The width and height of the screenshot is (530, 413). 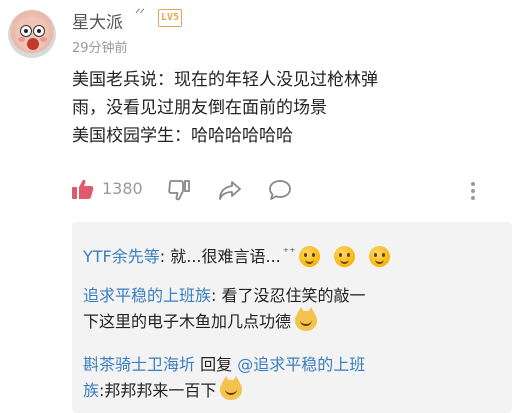 What do you see at coordinates (216, 364) in the screenshot?
I see `reply-word: 回复` at bounding box center [216, 364].